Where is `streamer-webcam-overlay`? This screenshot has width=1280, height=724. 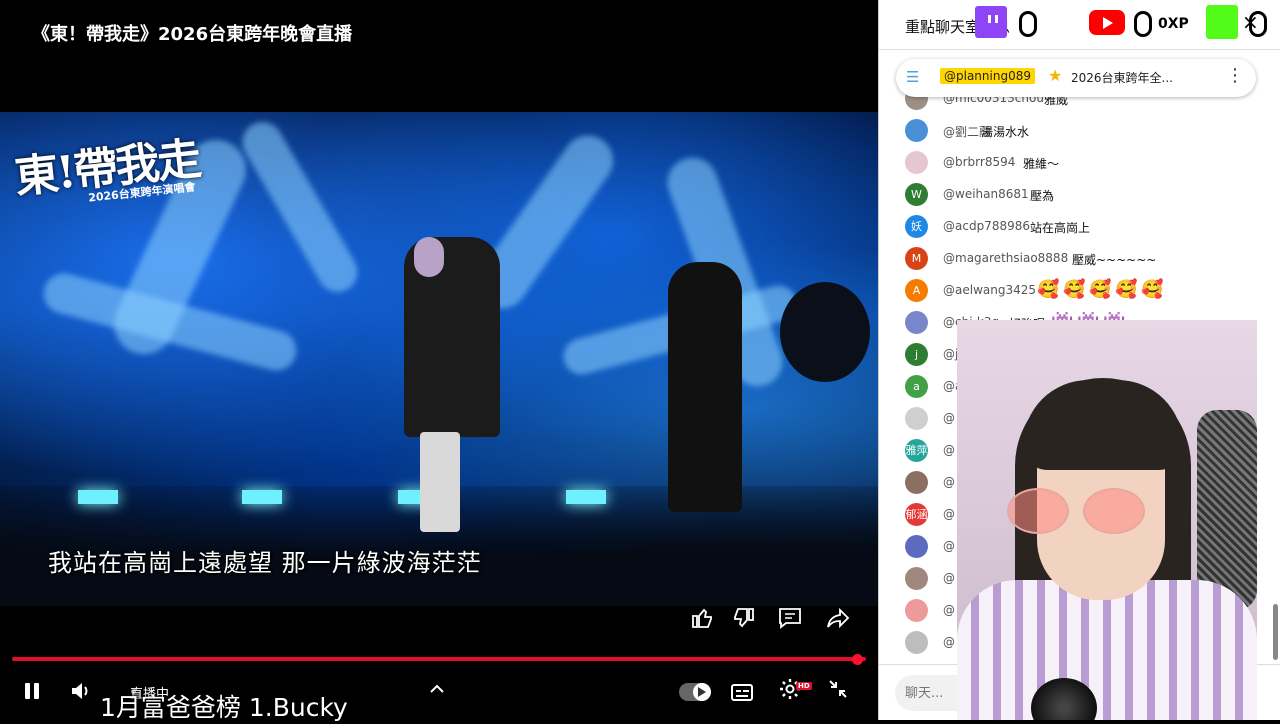 streamer-webcam-overlay is located at coordinates (1107, 520).